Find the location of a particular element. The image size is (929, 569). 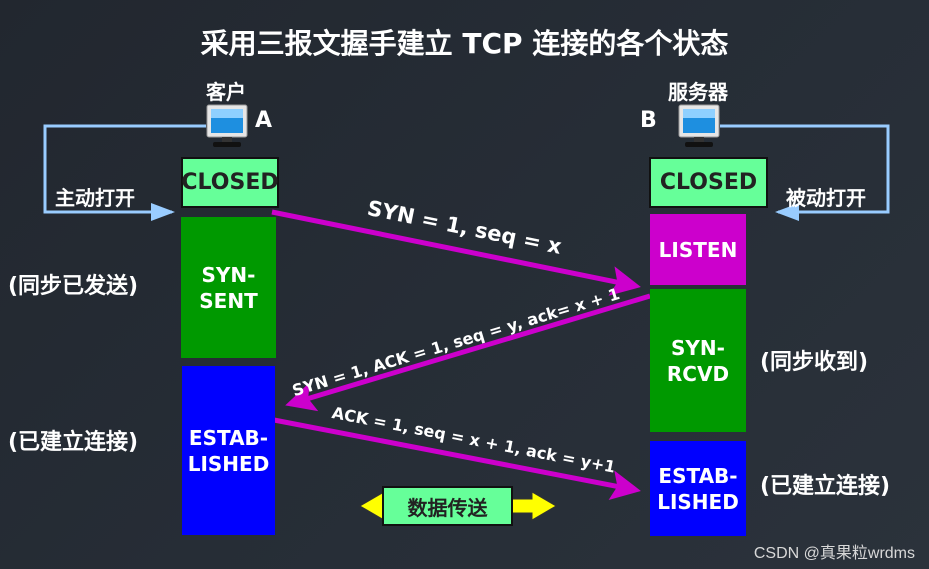

client-syn-sent-annotation: (同步已发送) is located at coordinates (73, 286).